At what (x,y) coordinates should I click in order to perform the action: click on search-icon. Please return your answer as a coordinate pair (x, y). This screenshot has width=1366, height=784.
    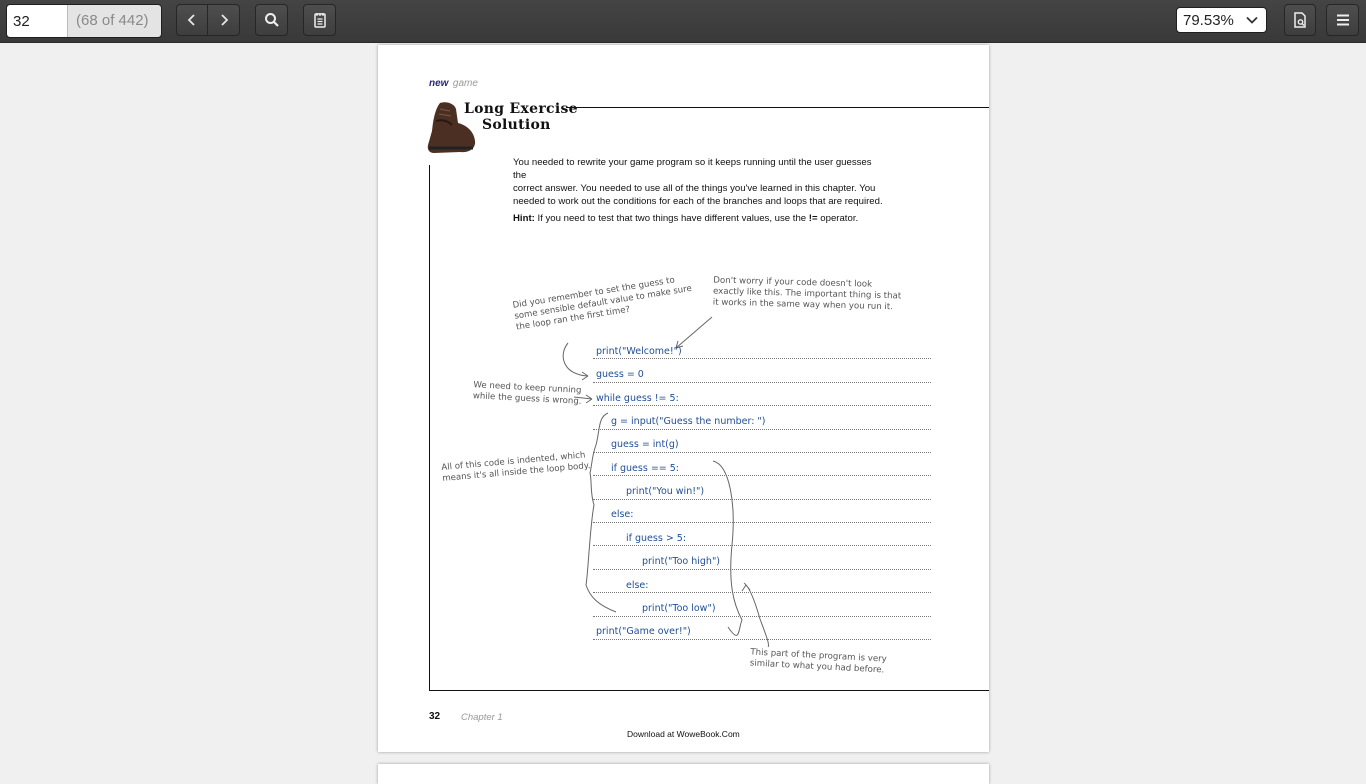
    Looking at the image, I should click on (271, 20).